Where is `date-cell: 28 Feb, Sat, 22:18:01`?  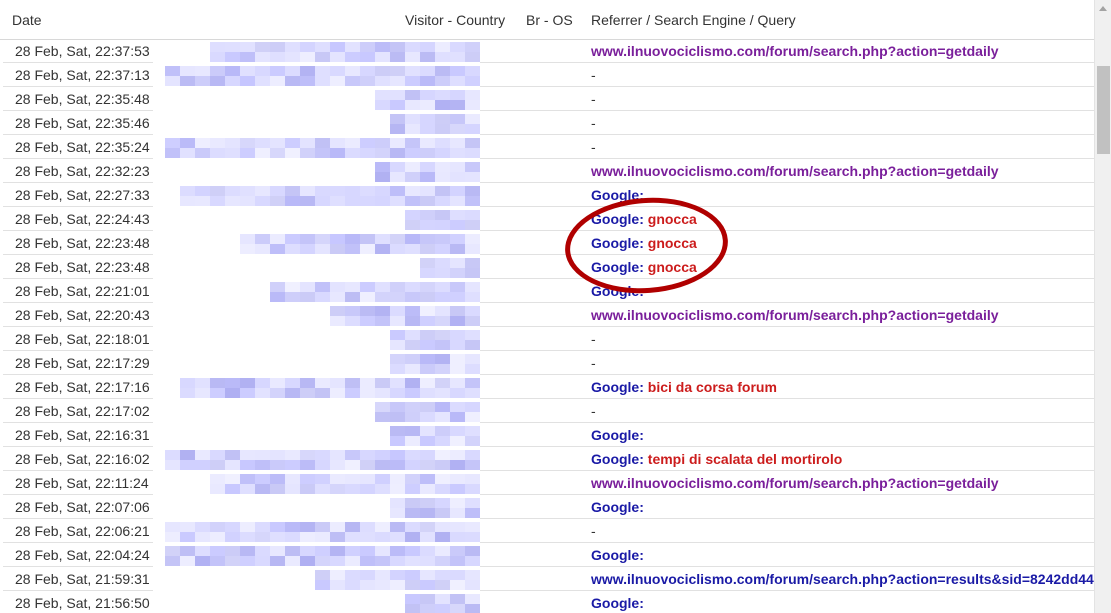 date-cell: 28 Feb, Sat, 22:18:01 is located at coordinates (78, 339).